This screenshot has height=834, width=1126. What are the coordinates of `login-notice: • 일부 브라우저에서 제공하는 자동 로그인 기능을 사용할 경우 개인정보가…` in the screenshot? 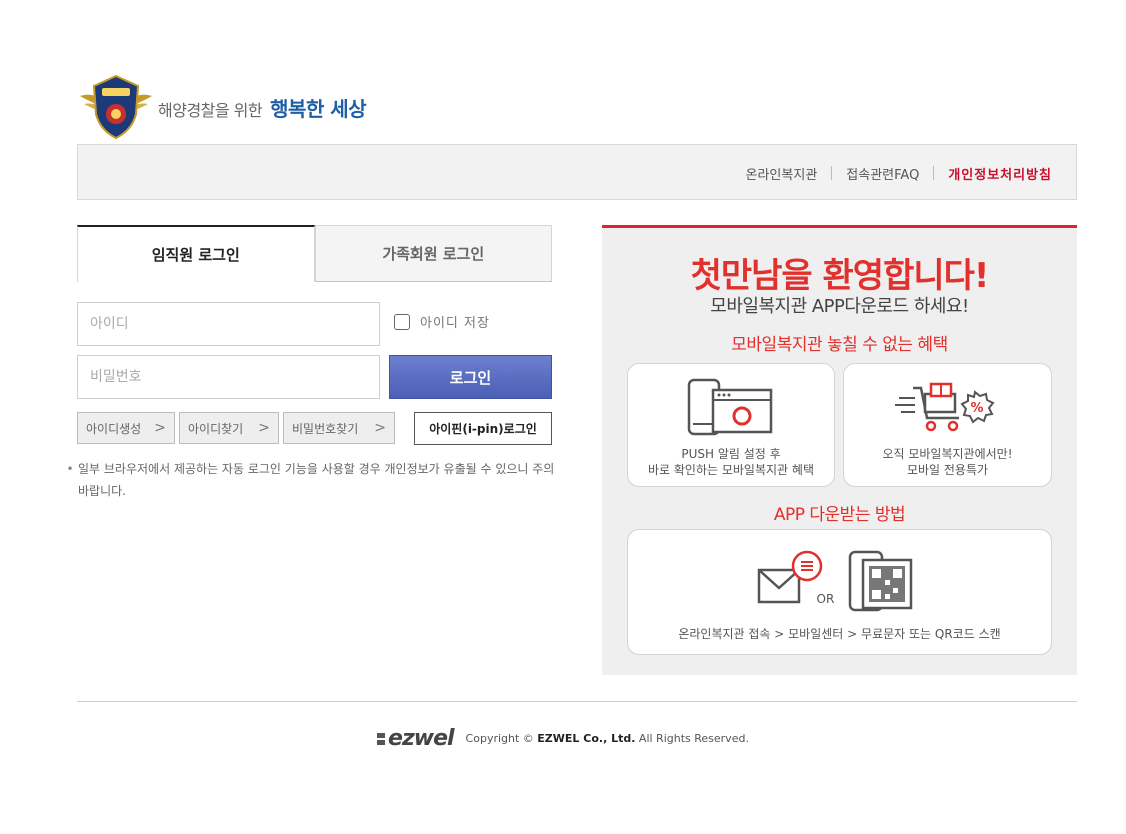 It's located at (309, 480).